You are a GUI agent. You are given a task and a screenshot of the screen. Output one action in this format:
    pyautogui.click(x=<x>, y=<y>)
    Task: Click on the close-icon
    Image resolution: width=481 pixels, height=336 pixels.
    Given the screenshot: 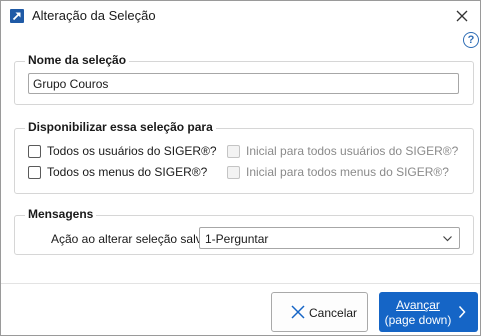 What is the action you would take?
    pyautogui.click(x=462, y=16)
    